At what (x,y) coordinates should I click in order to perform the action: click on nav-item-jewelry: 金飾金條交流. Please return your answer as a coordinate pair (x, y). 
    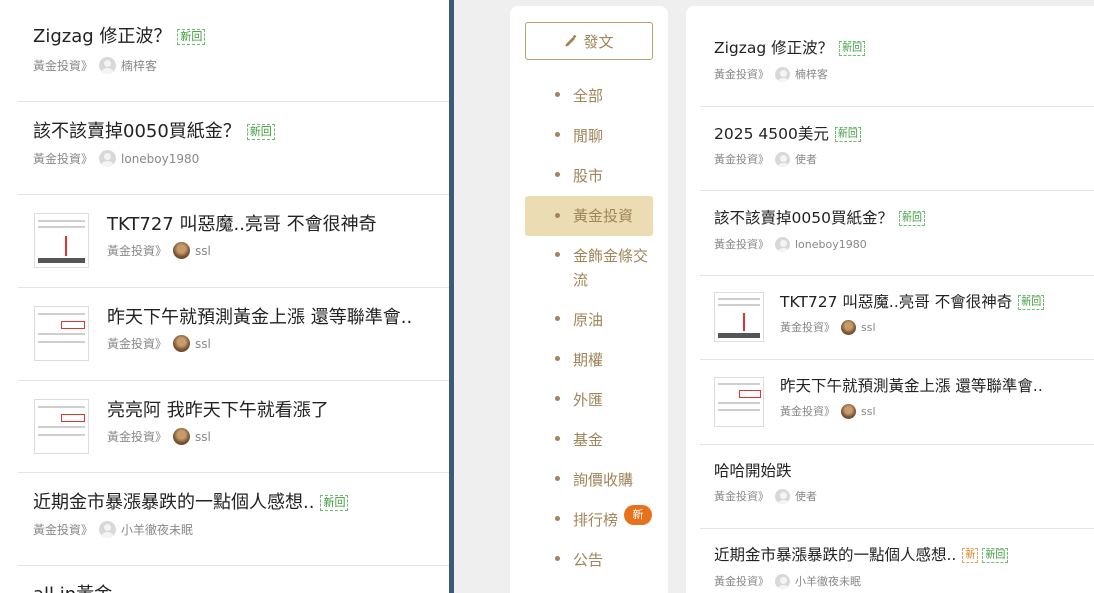
    Looking at the image, I should click on (589, 268).